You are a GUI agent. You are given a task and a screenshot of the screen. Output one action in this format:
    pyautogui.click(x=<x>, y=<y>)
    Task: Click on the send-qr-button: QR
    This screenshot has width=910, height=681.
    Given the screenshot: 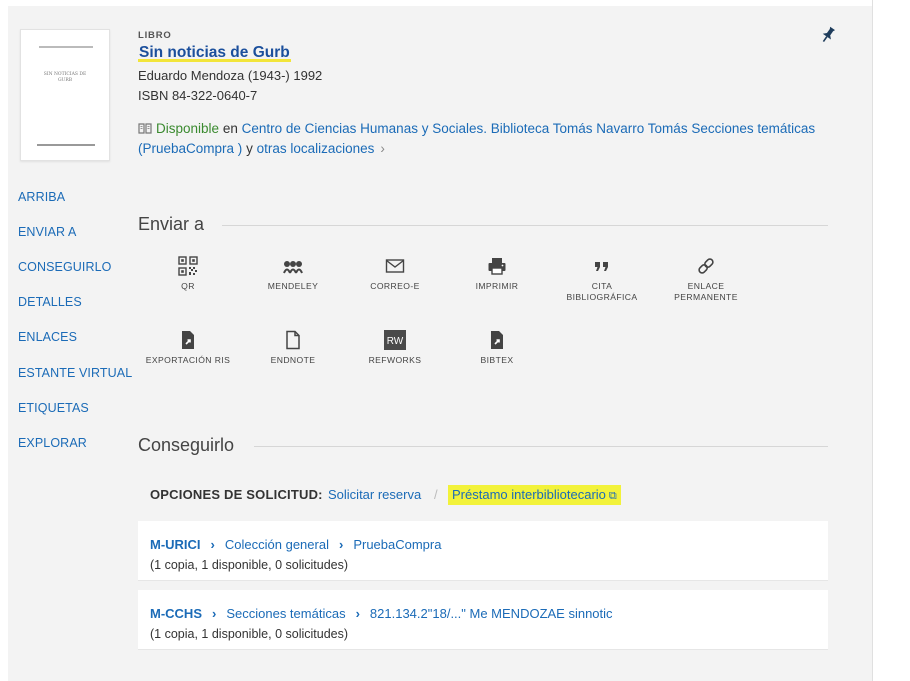 What is the action you would take?
    pyautogui.click(x=188, y=274)
    